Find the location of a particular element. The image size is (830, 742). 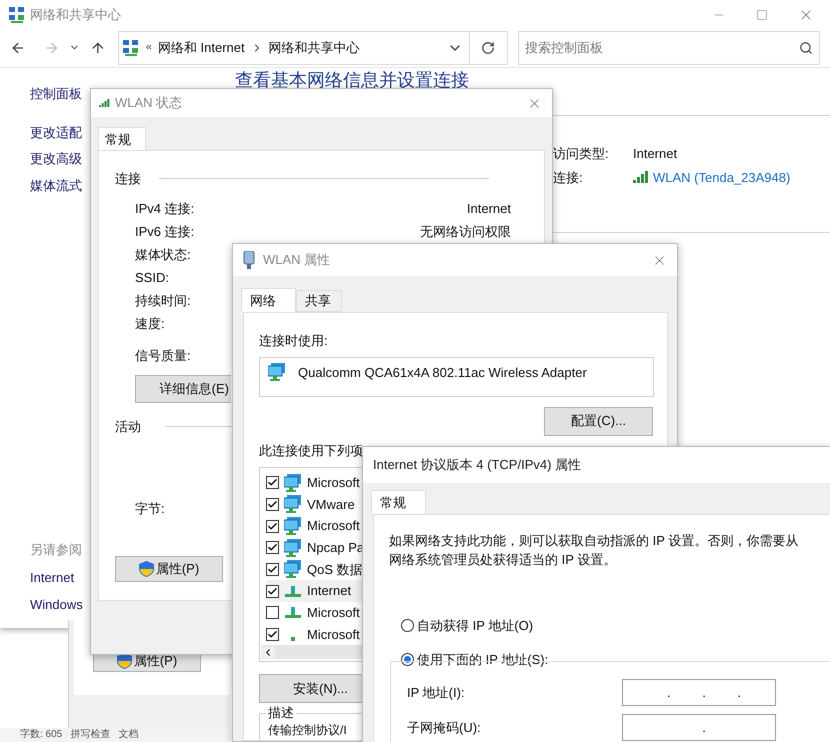

window-title: WLAN 属性 is located at coordinates (296, 260).